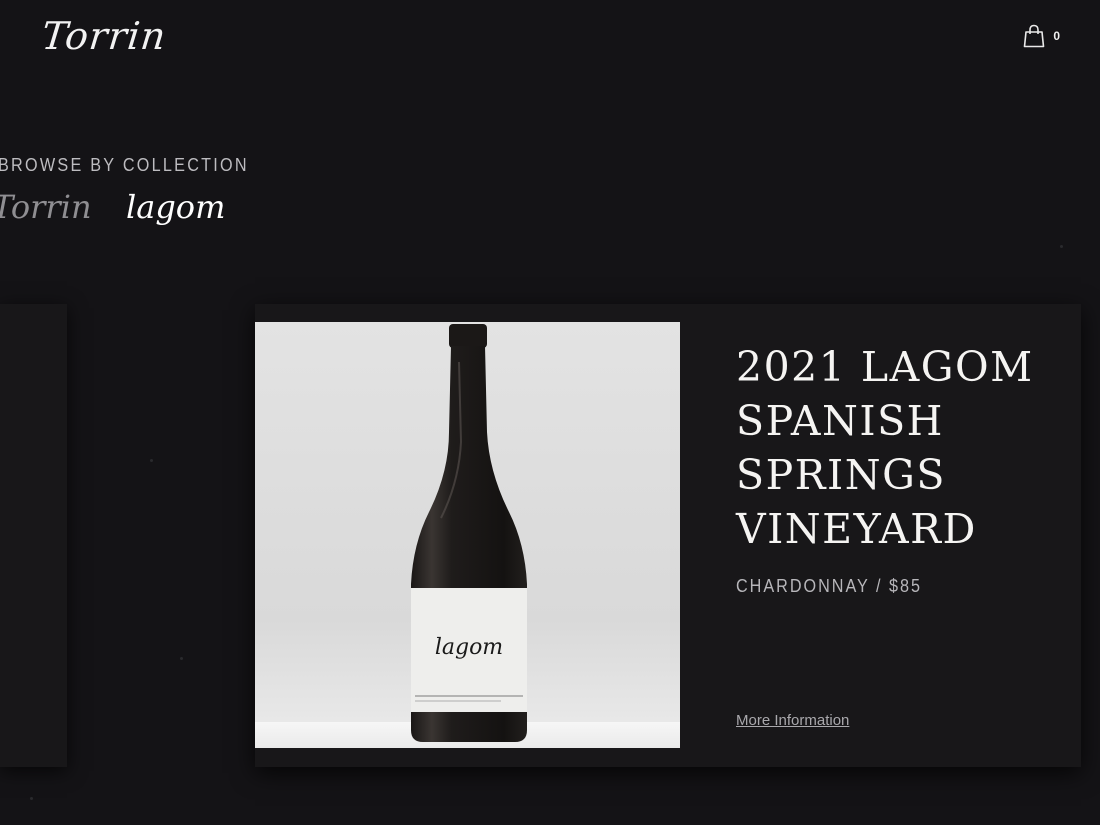 The image size is (1100, 825). Describe the element at coordinates (1056, 36) in the screenshot. I see `cart-count-badge: 0` at that location.